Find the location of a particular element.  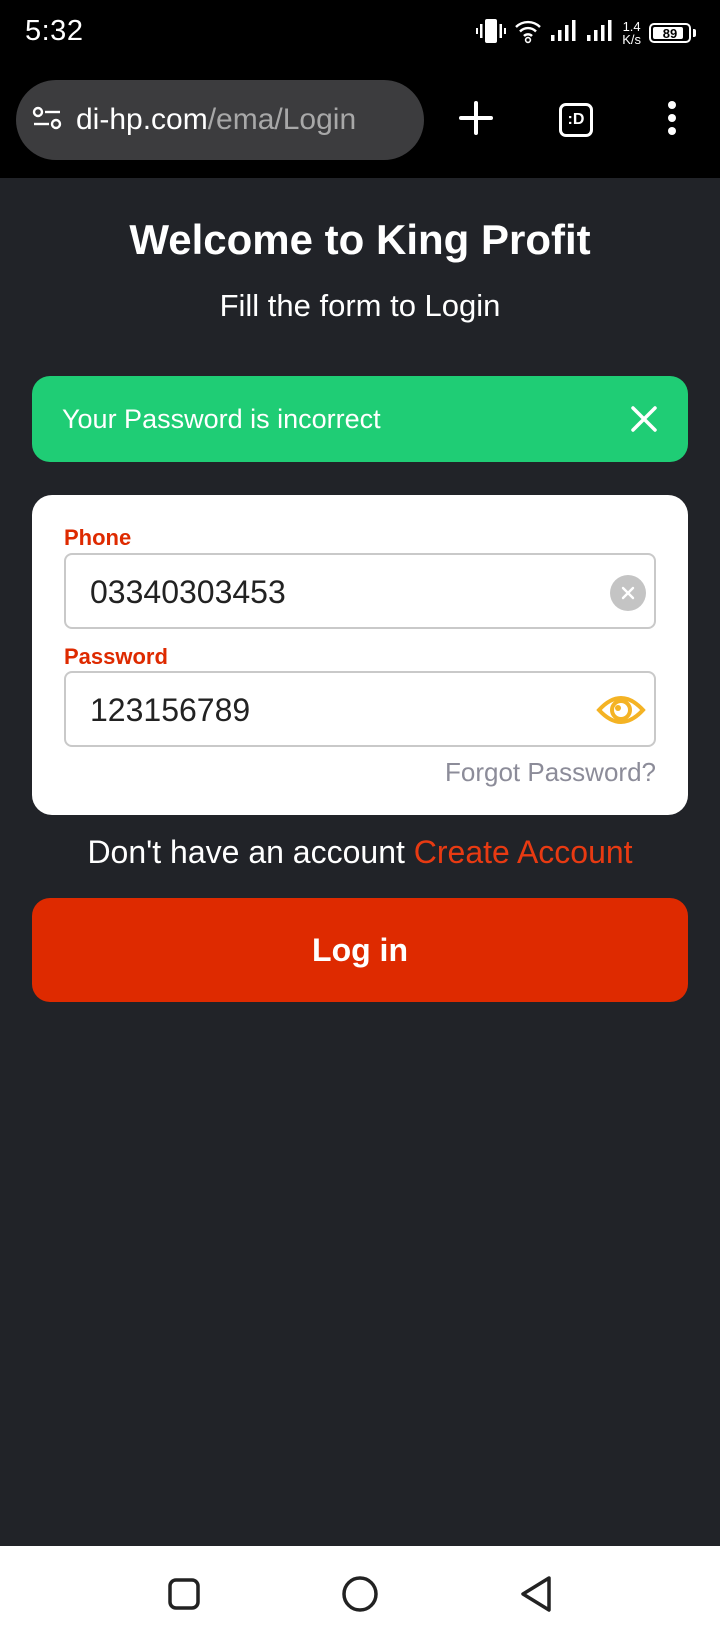

battery-cap is located at coordinates (694, 33).